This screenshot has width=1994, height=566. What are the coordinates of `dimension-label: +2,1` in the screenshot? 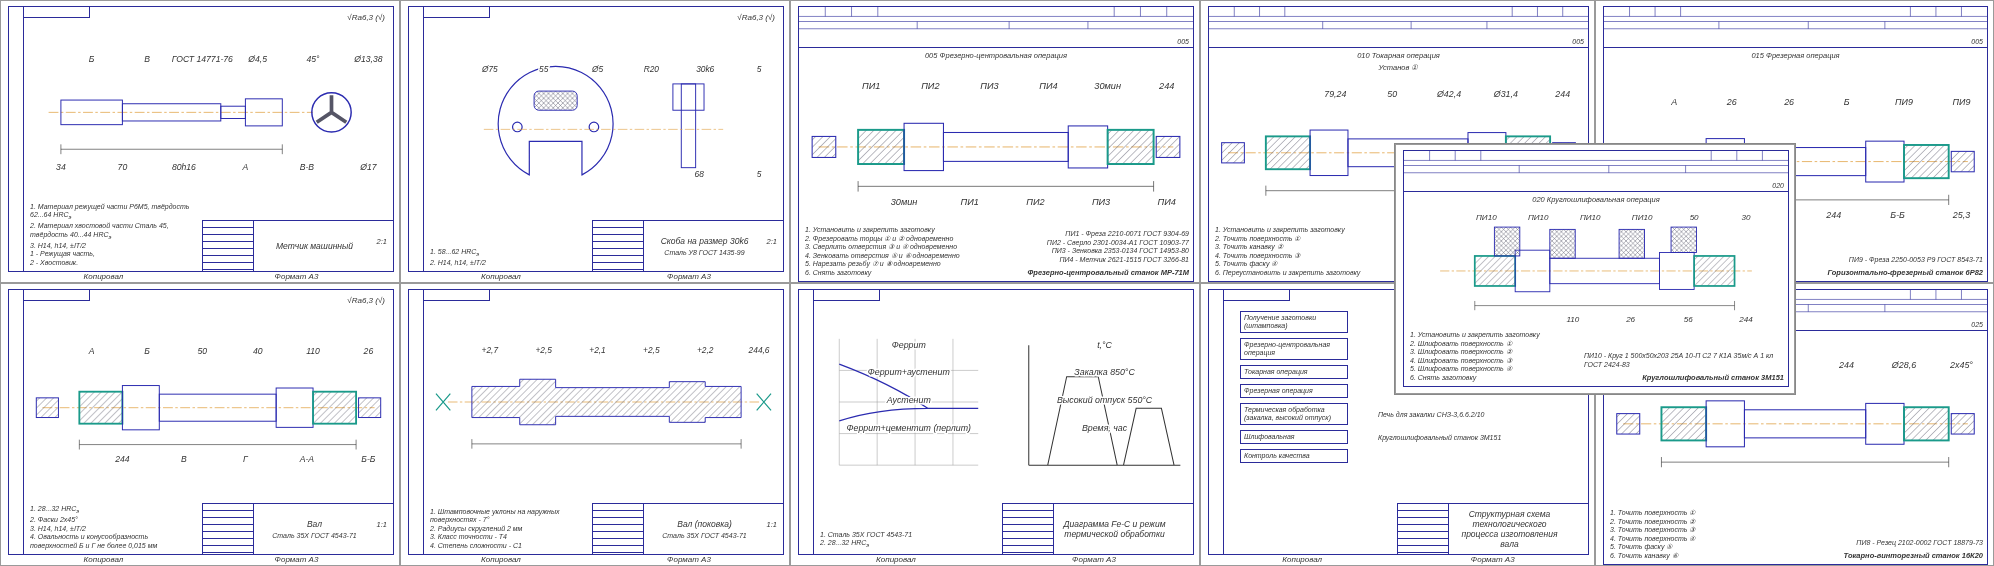 It's located at (597, 349).